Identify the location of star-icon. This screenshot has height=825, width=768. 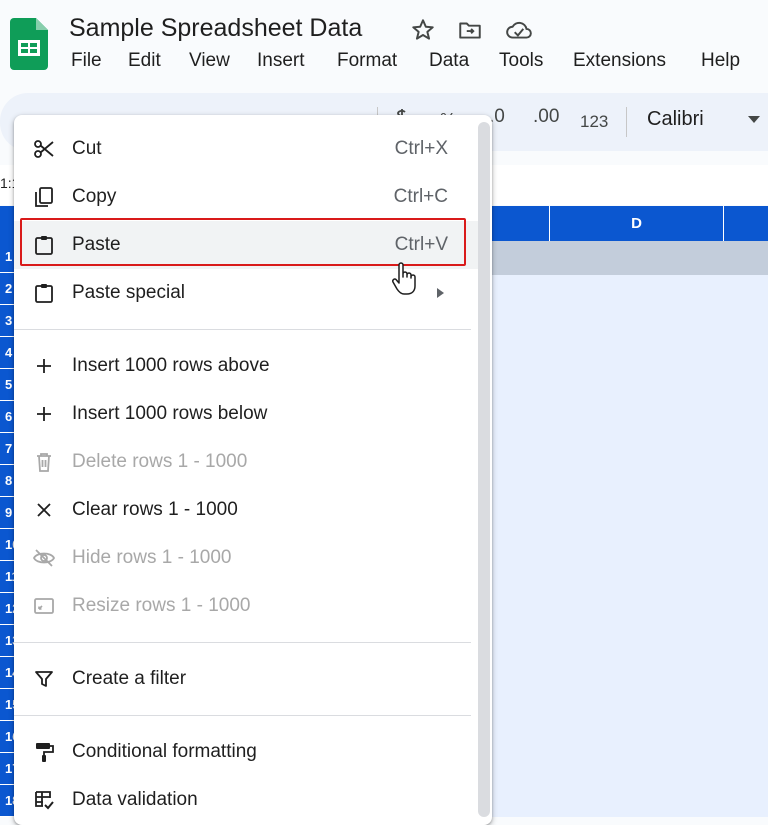
(423, 30).